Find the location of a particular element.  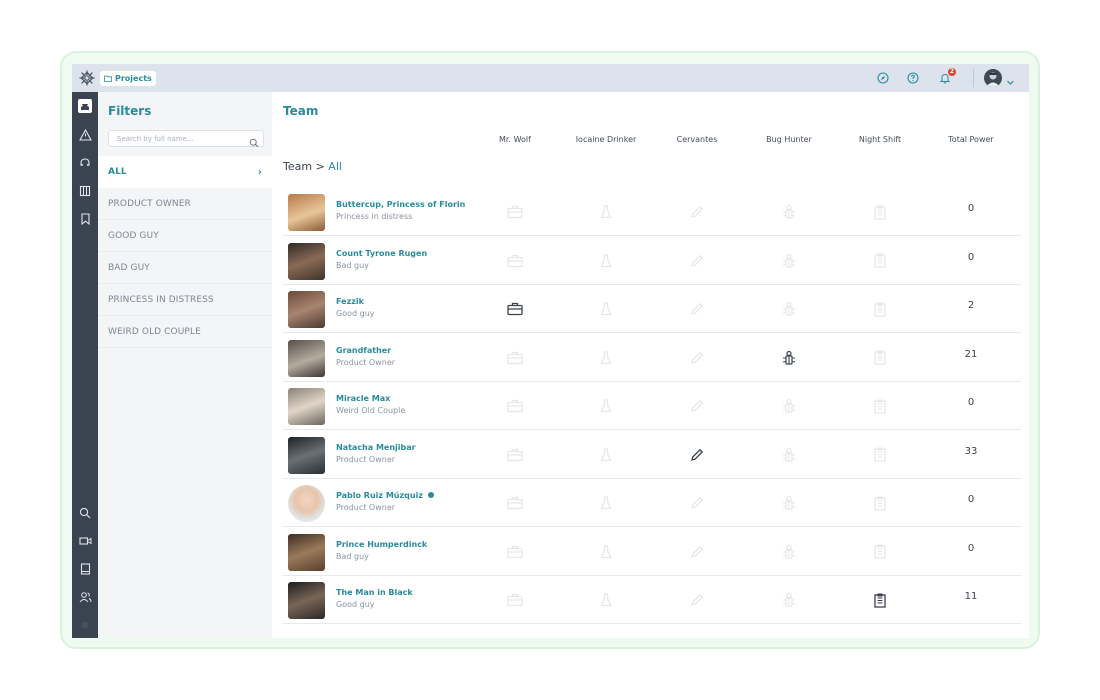

member-name: Fezzik is located at coordinates (350, 301).